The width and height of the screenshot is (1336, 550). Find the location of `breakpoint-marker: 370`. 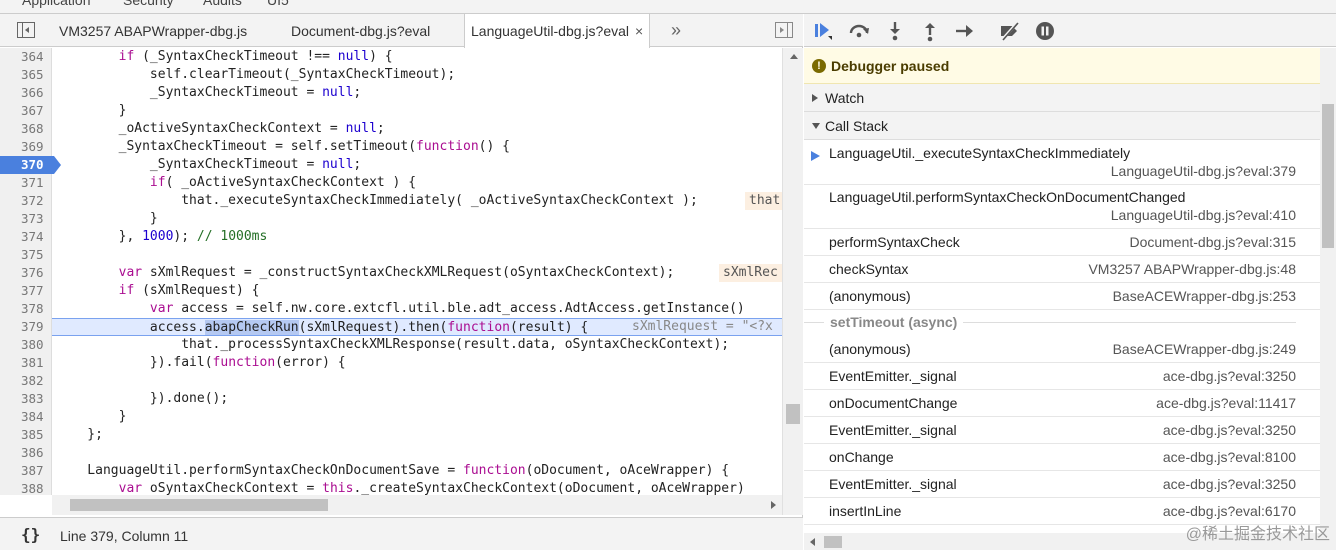

breakpoint-marker: 370 is located at coordinates (30, 165).